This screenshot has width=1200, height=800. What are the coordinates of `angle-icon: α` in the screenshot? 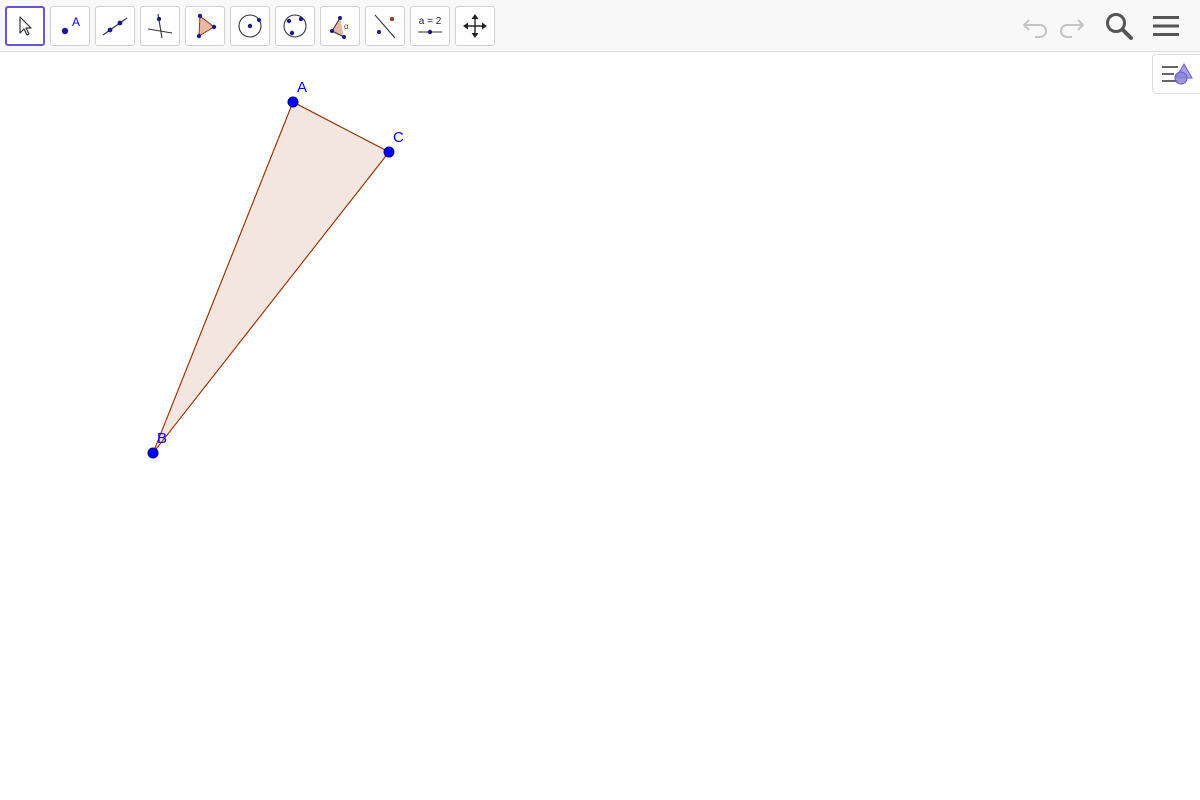 It's located at (340, 26).